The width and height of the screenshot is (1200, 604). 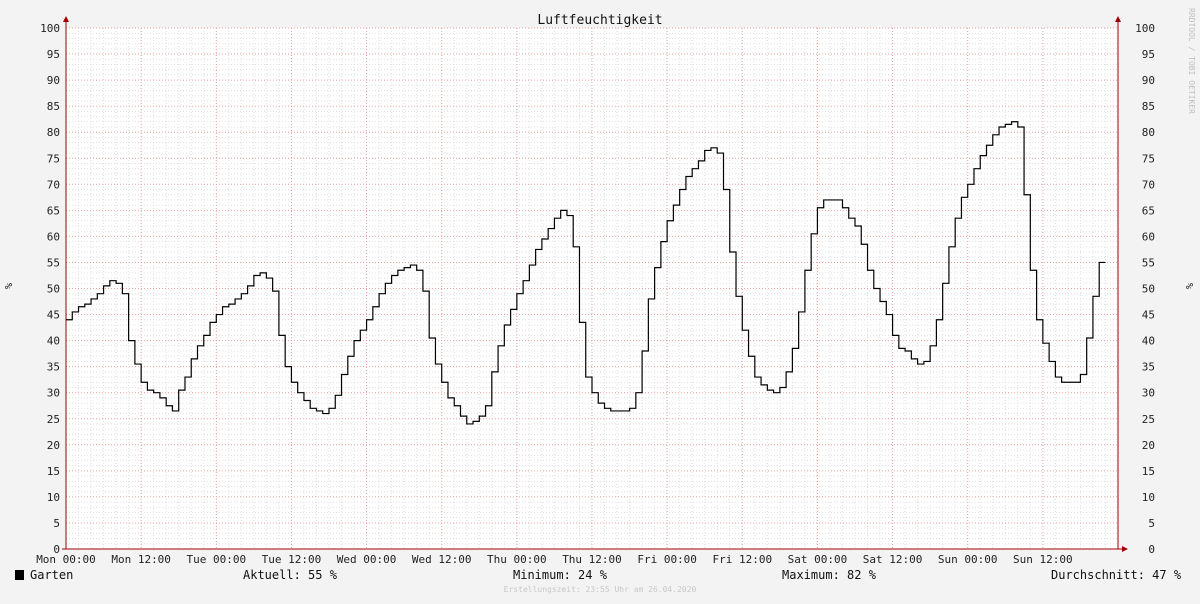 What do you see at coordinates (818, 559) in the screenshot?
I see `x-tick-label: Sat 00:00` at bounding box center [818, 559].